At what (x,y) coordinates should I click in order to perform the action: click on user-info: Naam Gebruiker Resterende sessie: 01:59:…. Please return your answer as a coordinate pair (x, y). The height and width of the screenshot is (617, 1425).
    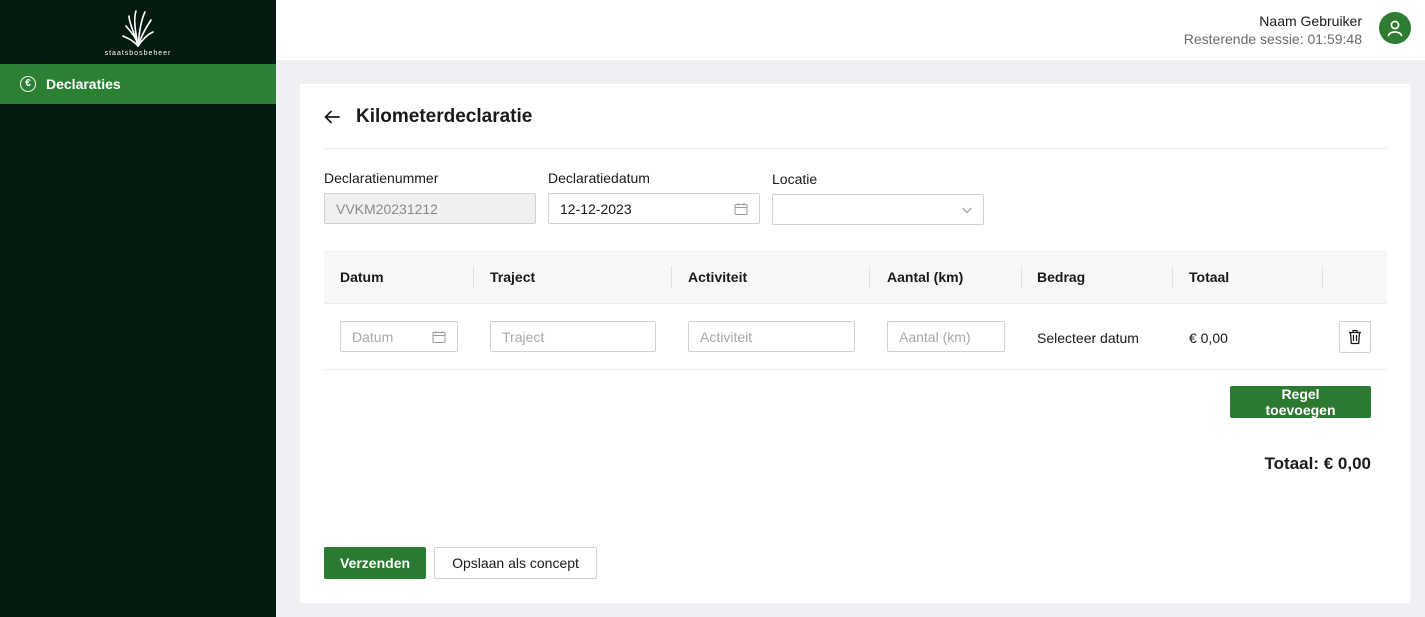
    Looking at the image, I should click on (1273, 30).